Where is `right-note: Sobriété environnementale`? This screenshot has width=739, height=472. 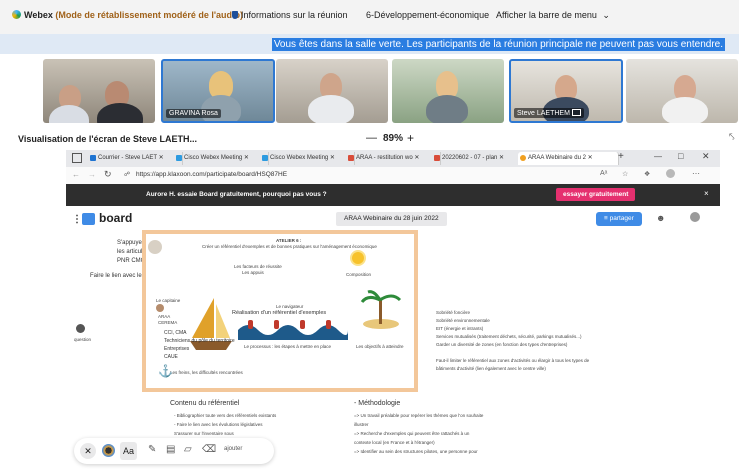
right-note: Sobriété environnementale is located at coordinates (463, 320).